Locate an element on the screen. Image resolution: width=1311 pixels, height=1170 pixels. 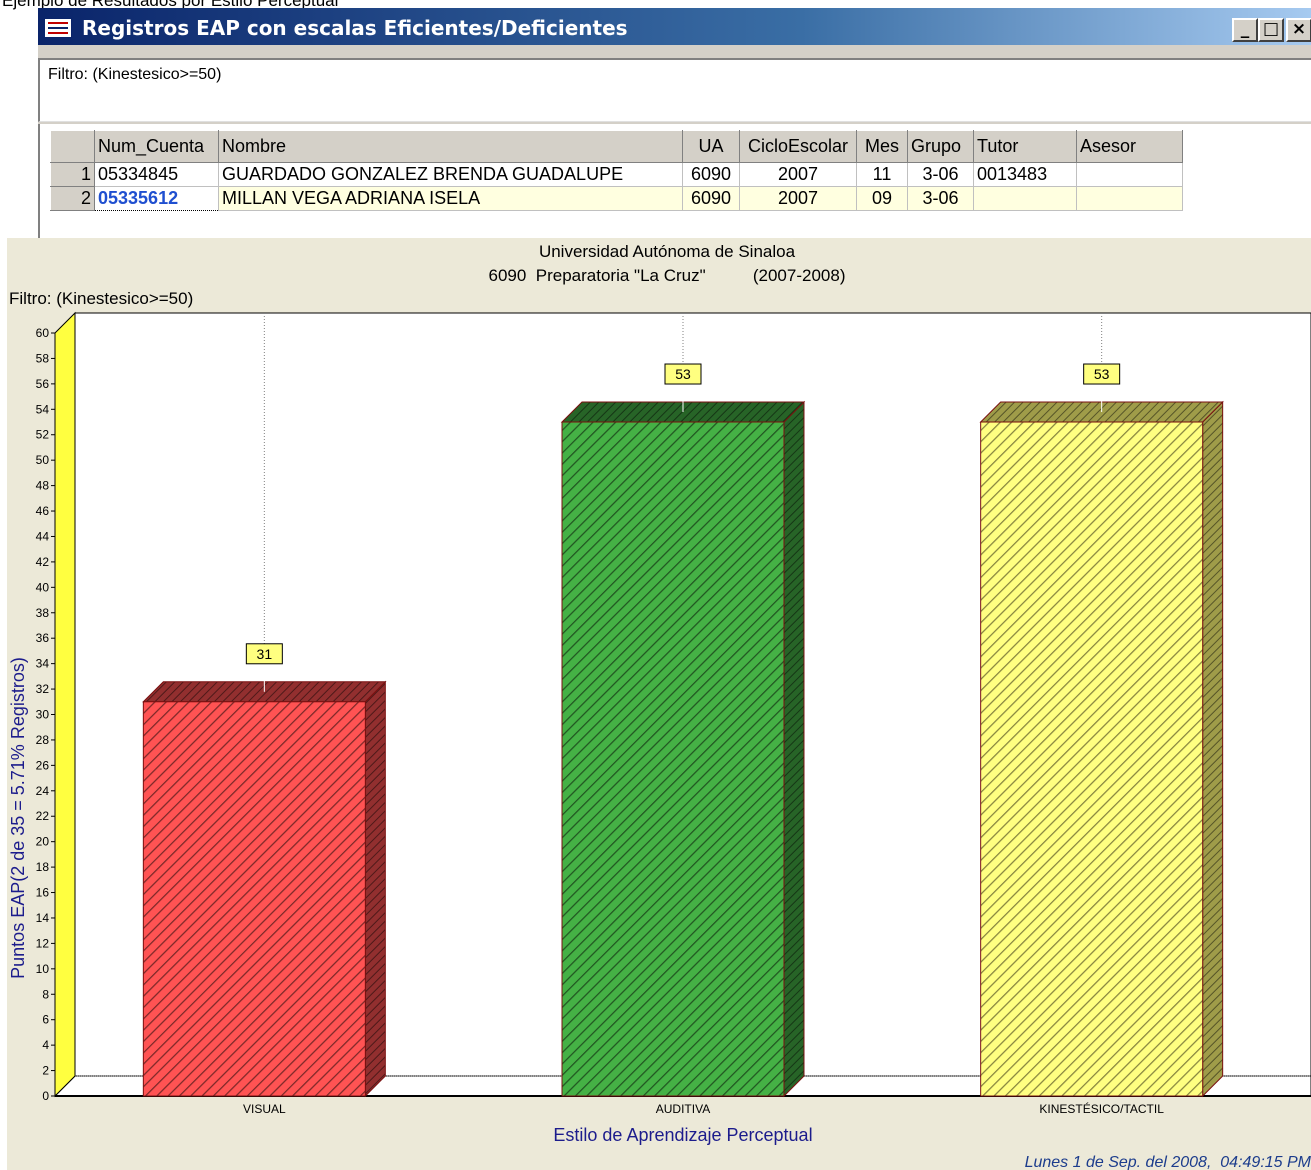
column-header-ua: UA is located at coordinates (711, 146).